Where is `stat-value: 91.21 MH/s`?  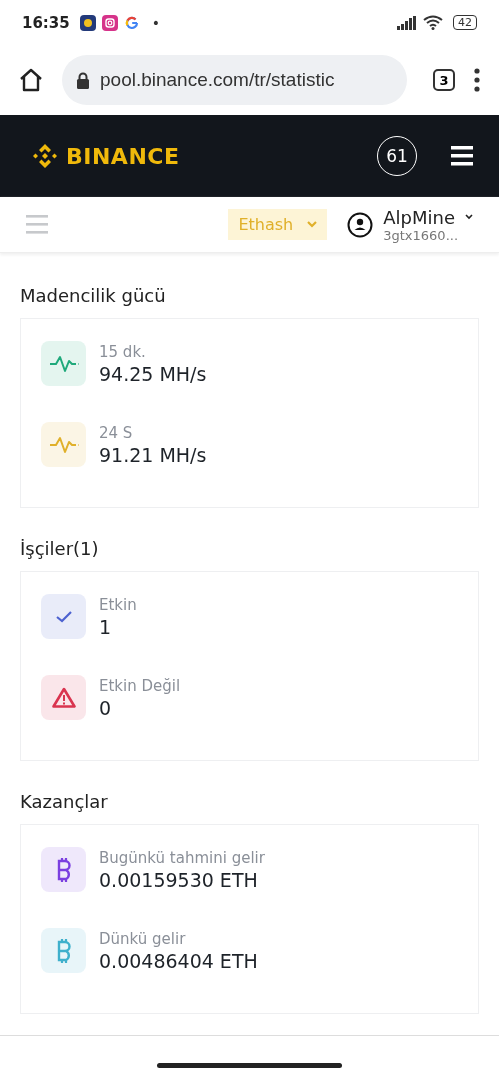 stat-value: 91.21 MH/s is located at coordinates (153, 454).